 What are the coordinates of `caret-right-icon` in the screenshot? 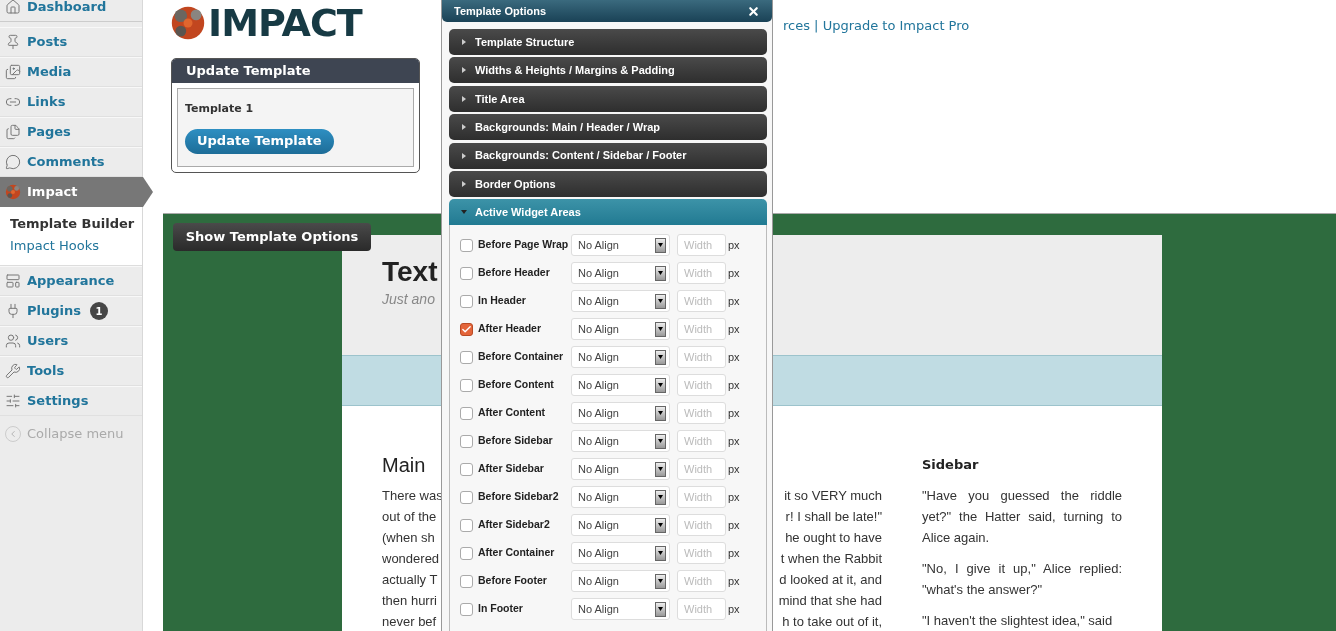 It's located at (464, 127).